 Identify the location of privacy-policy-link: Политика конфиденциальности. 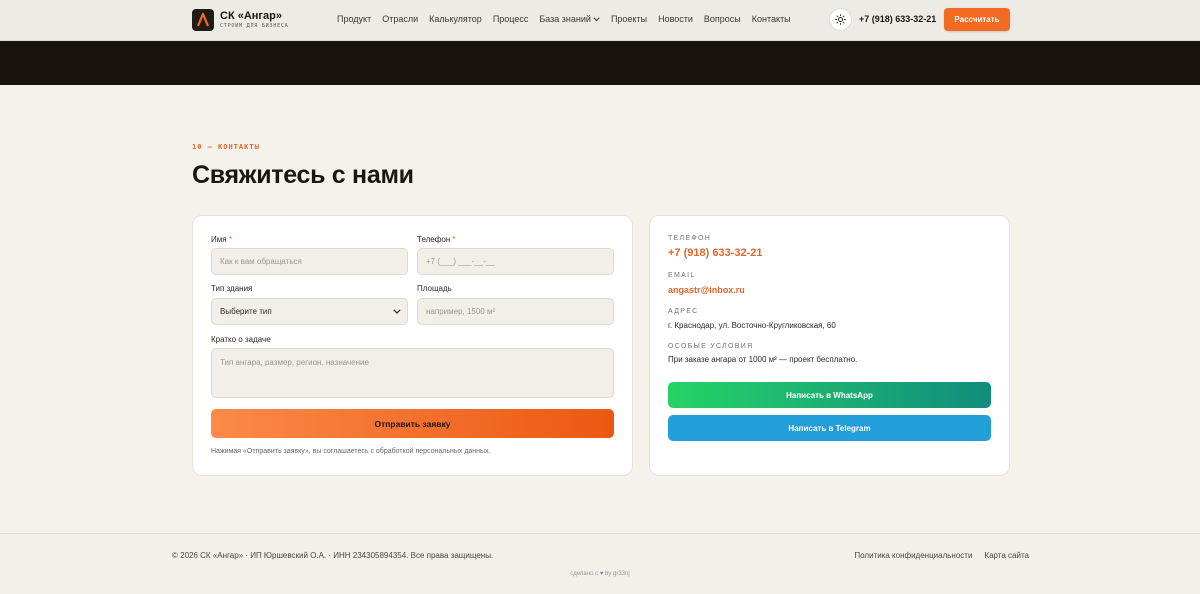
(913, 555).